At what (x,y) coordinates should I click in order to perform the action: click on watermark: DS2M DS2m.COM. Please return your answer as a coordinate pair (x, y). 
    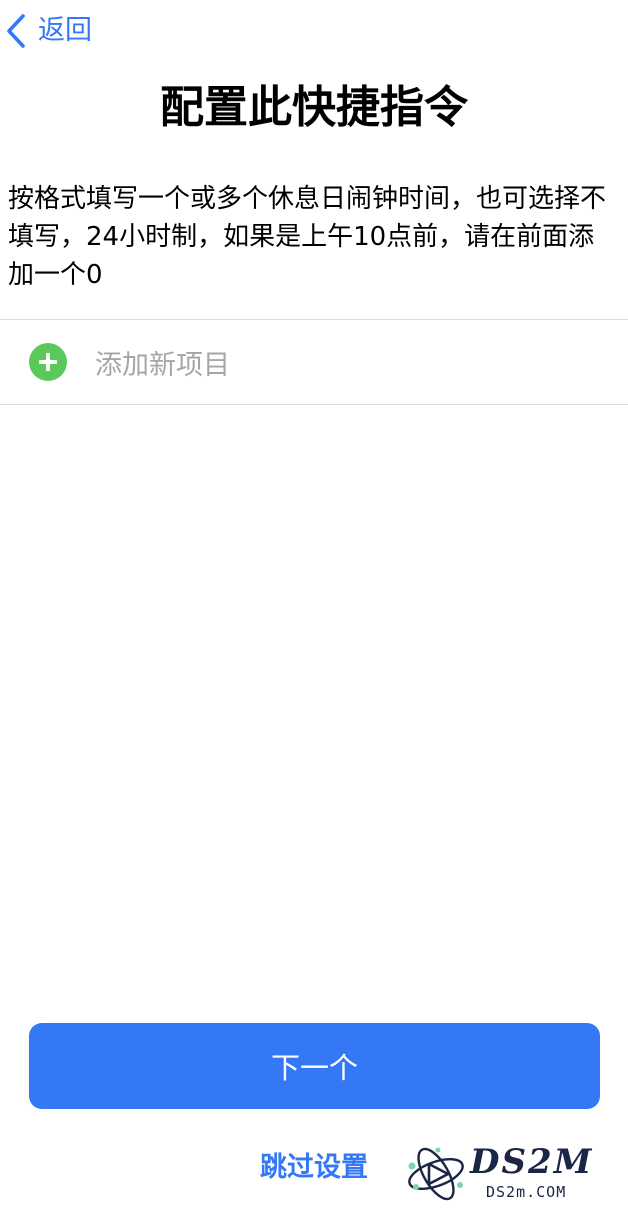
    Looking at the image, I should click on (510, 1174).